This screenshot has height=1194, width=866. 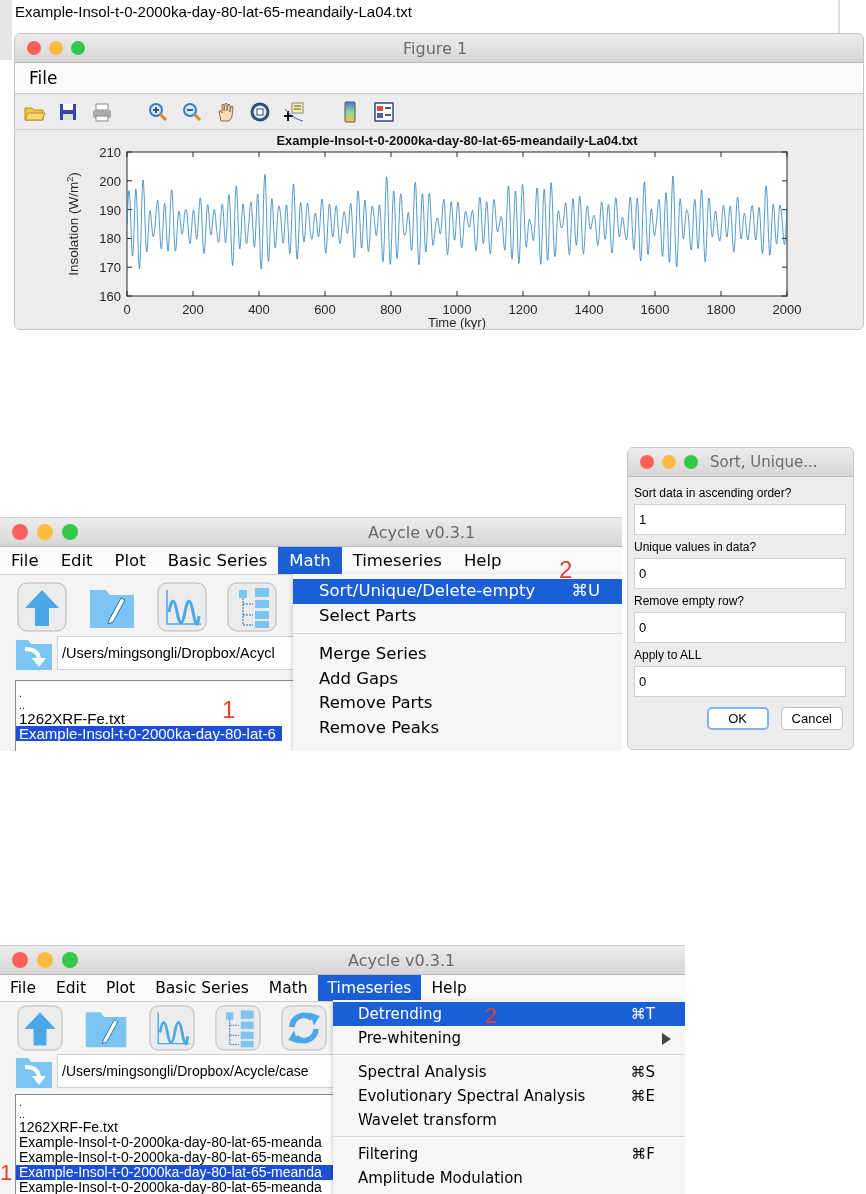 I want to click on shortcut-label: ⌘E, so click(x=642, y=1096).